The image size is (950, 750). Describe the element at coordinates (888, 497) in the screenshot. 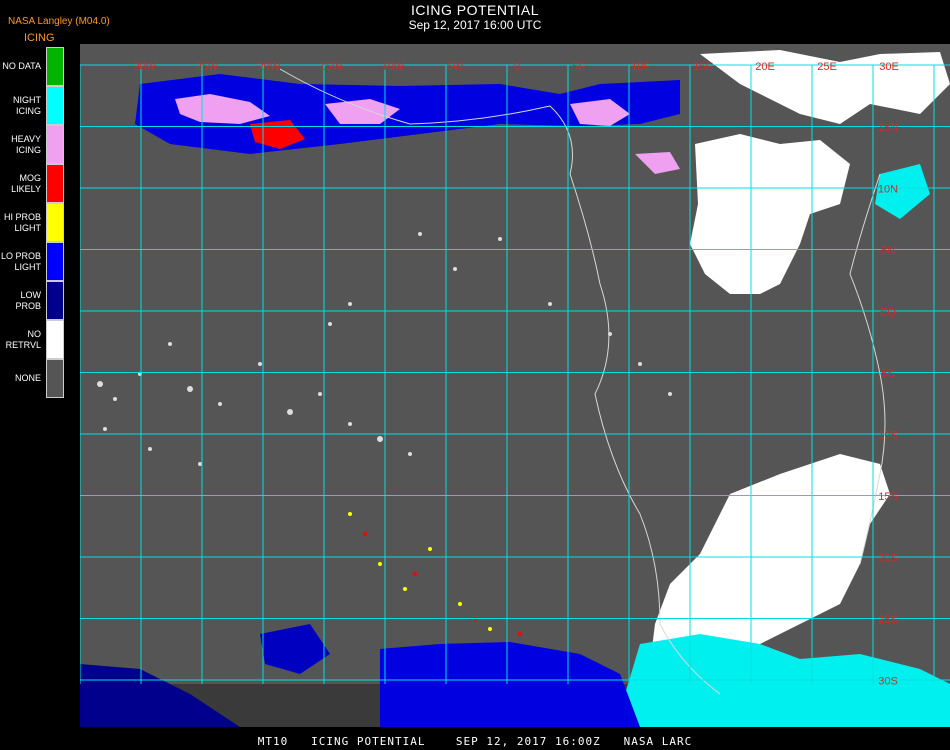

I see `latitude-label: 15S` at that location.